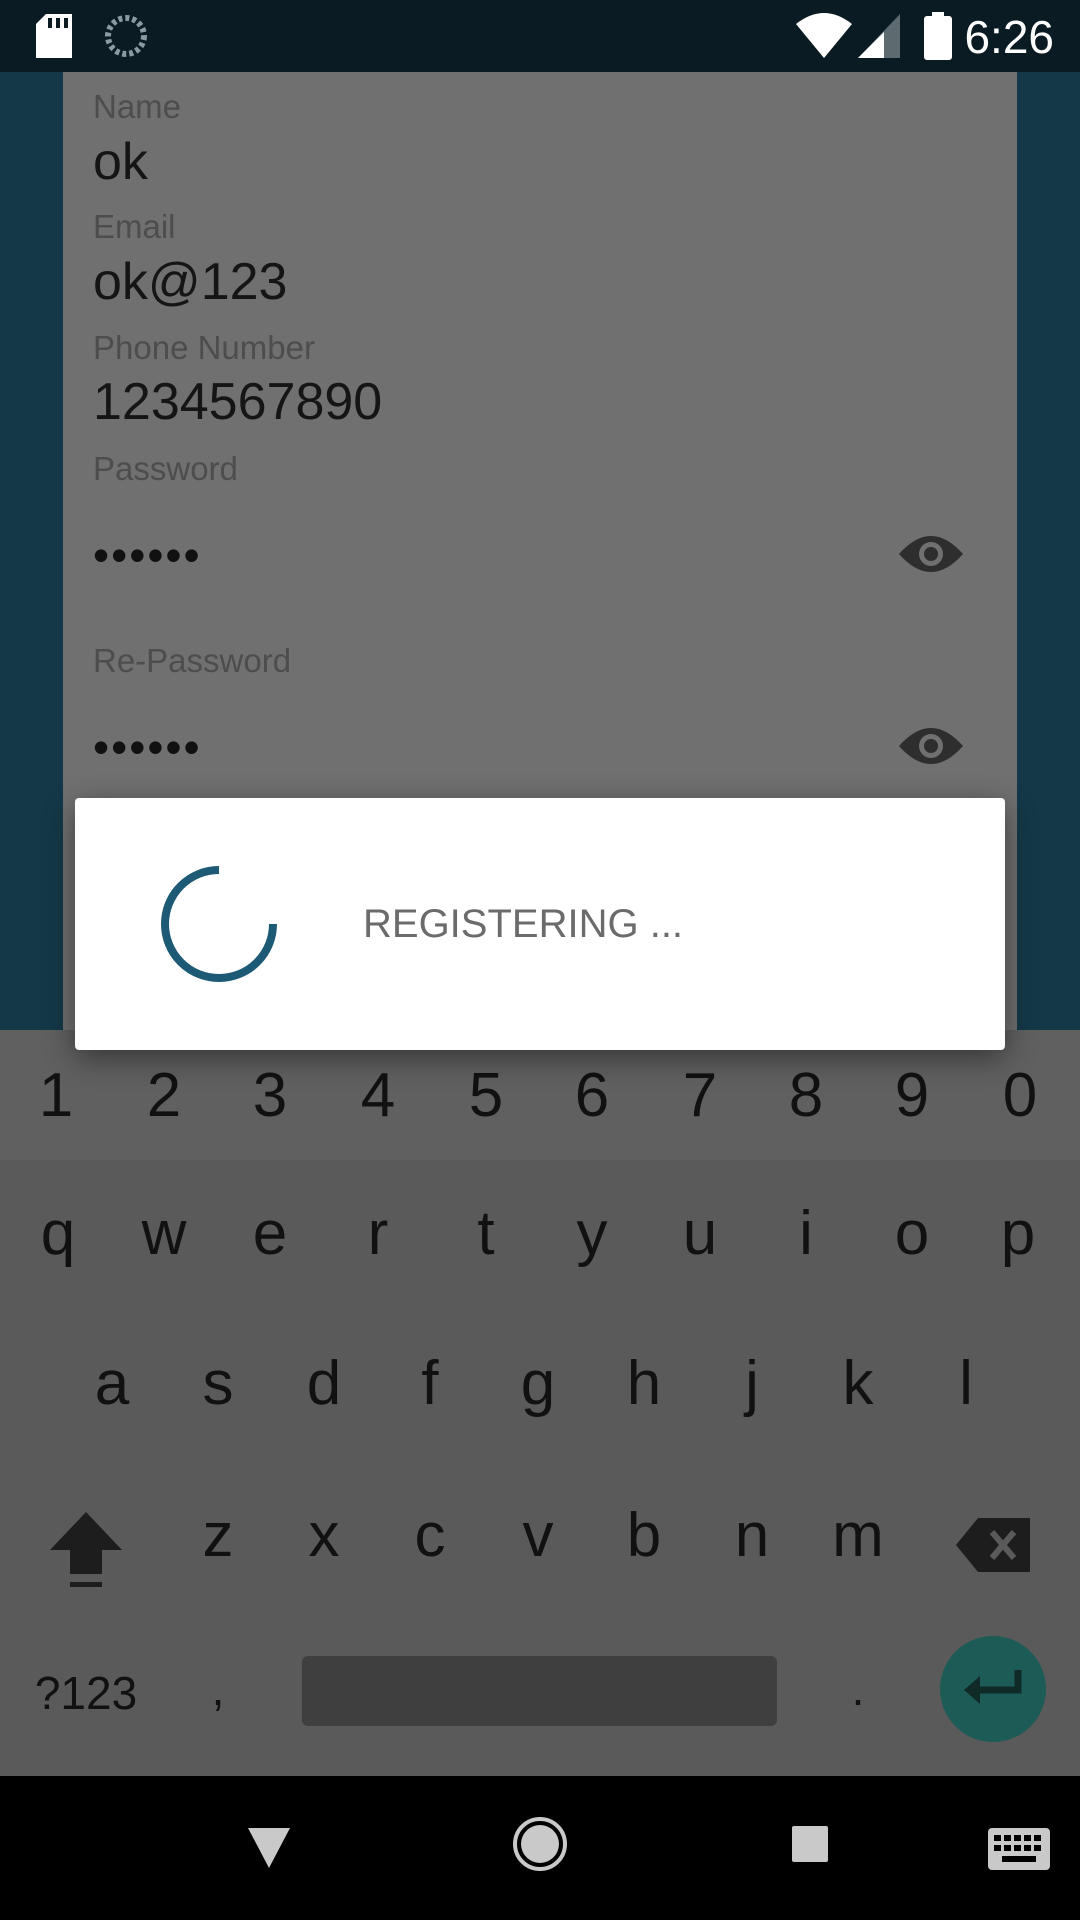  Describe the element at coordinates (486, 1233) in the screenshot. I see `key-t: t` at that location.